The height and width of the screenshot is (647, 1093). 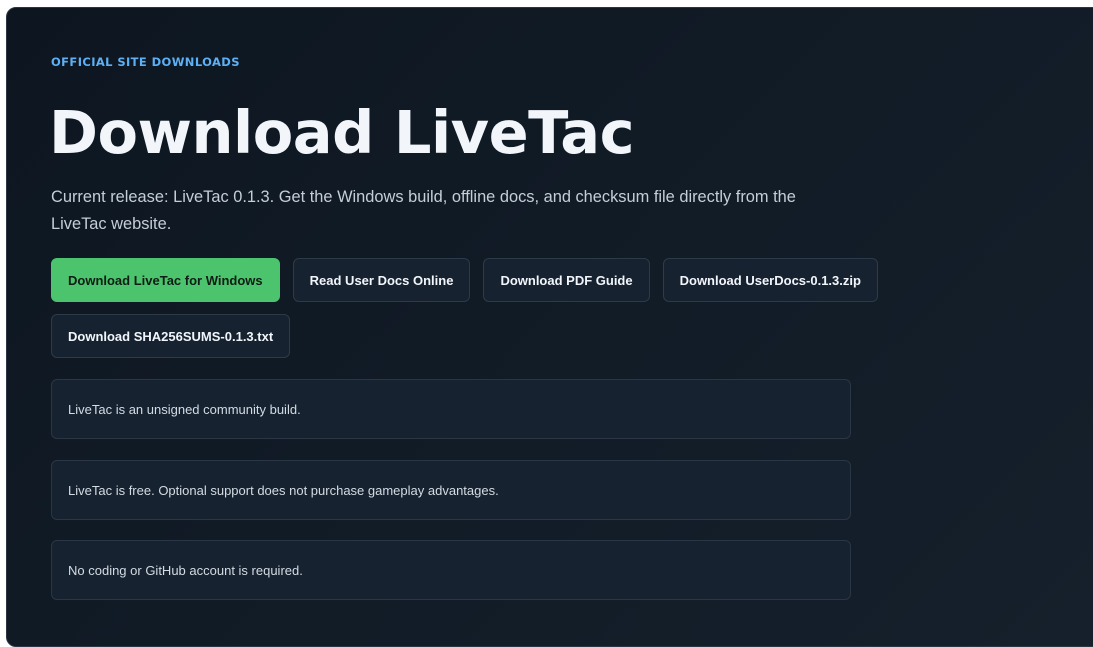 I want to click on page-title: Download LiveTac, so click(x=342, y=132).